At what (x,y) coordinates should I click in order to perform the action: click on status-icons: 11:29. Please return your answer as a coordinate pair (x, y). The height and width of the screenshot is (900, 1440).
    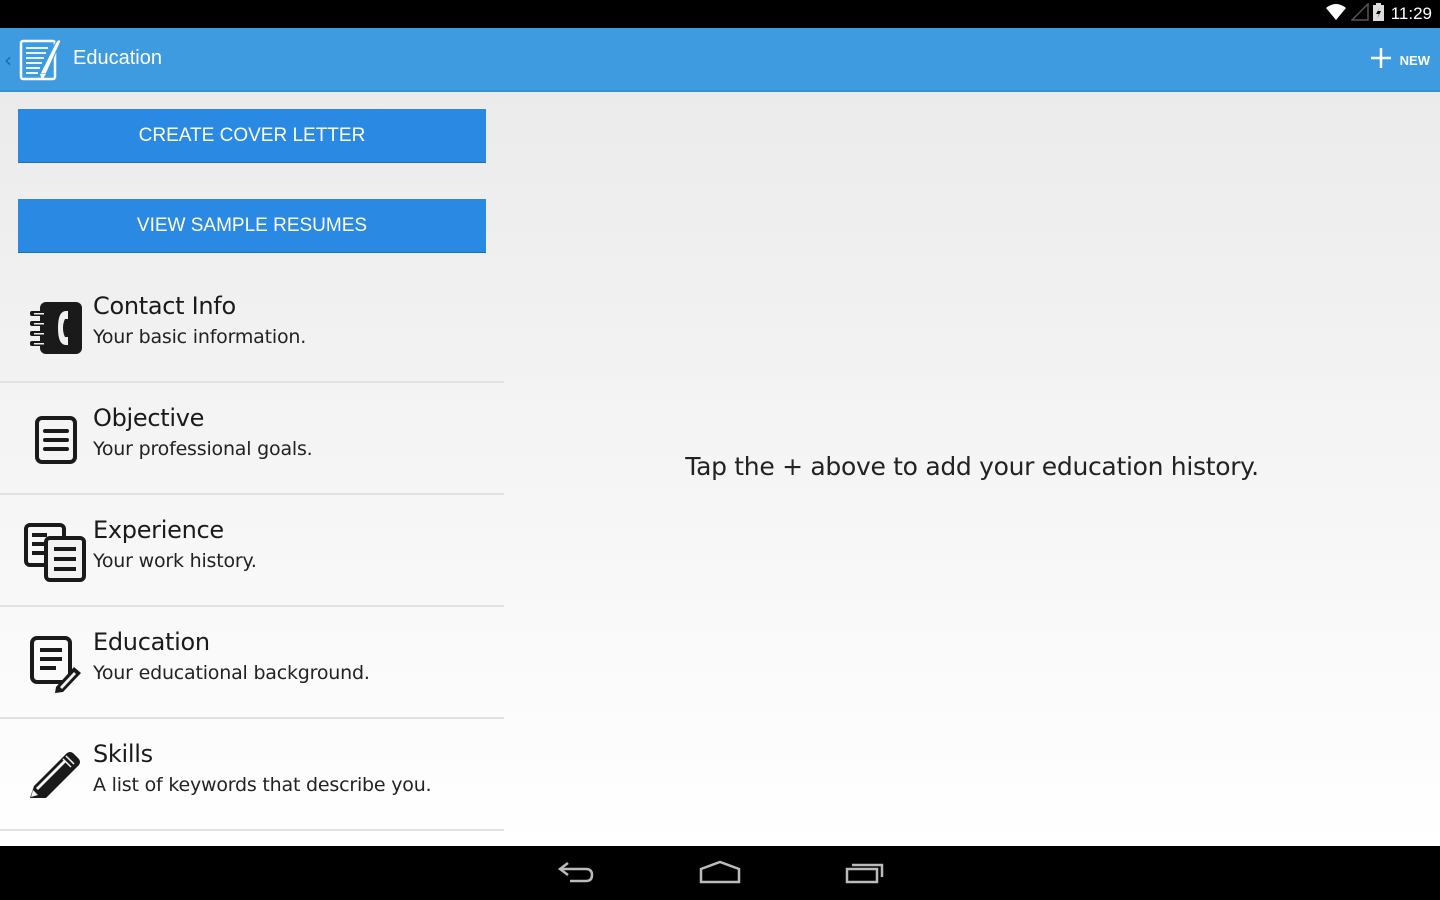
    Looking at the image, I should click on (1378, 14).